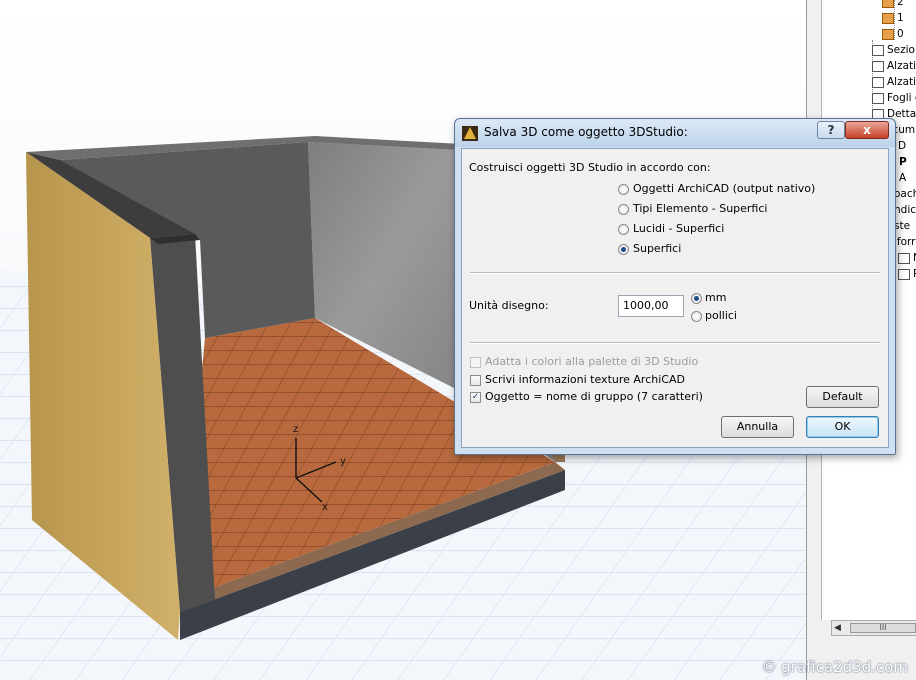 The image size is (916, 680). I want to click on radio-archicad-objects, so click(623, 189).